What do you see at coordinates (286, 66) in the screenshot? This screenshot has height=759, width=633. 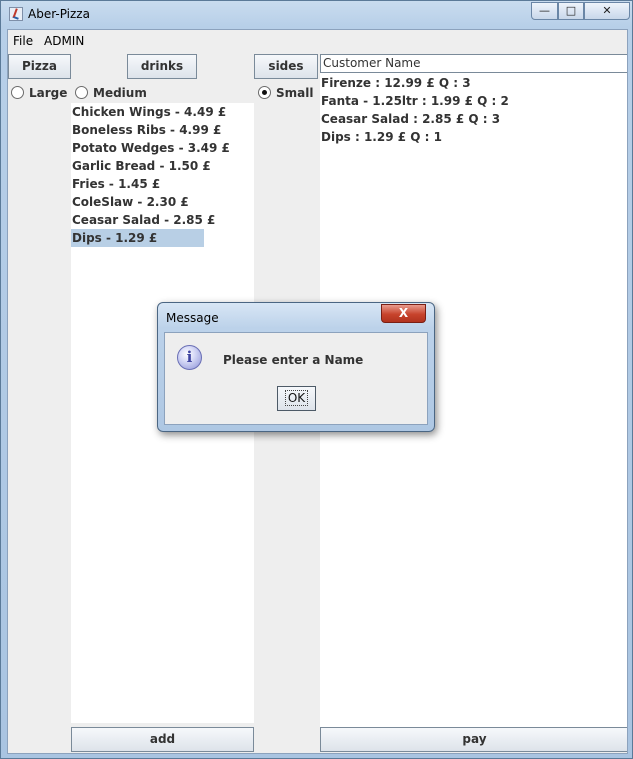 I see `sides-button: sides` at bounding box center [286, 66].